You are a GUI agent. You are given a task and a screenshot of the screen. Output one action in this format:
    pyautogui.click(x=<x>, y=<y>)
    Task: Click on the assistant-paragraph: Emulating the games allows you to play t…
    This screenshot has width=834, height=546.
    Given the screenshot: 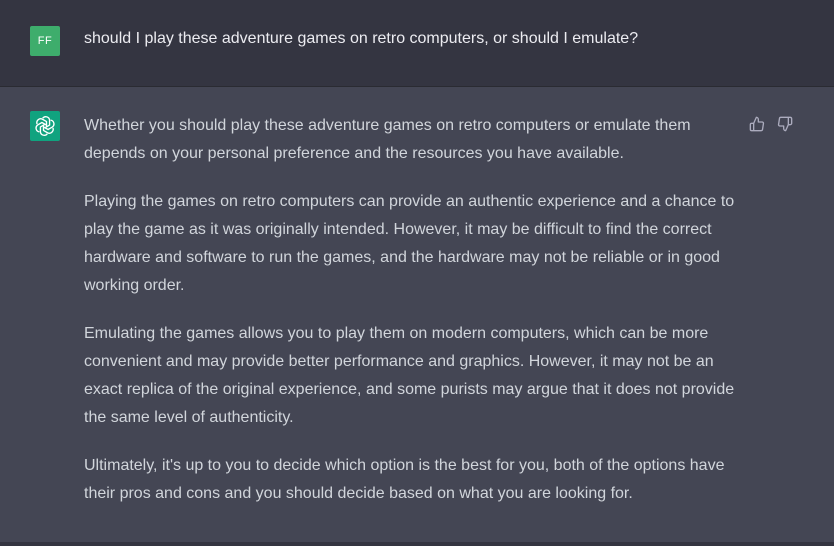 What is the action you would take?
    pyautogui.click(x=409, y=375)
    